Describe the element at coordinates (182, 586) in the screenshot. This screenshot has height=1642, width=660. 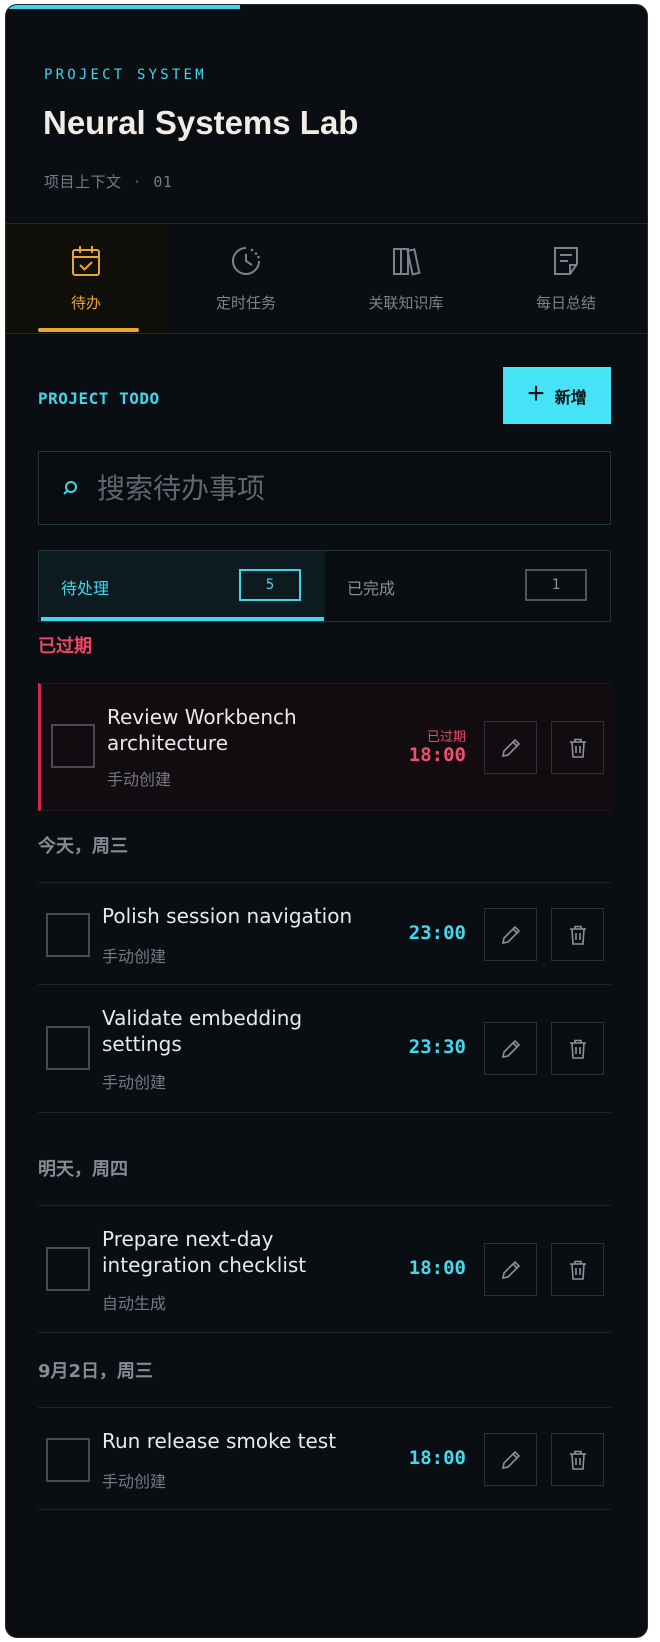
I see `filter-pending: 待处理 5` at that location.